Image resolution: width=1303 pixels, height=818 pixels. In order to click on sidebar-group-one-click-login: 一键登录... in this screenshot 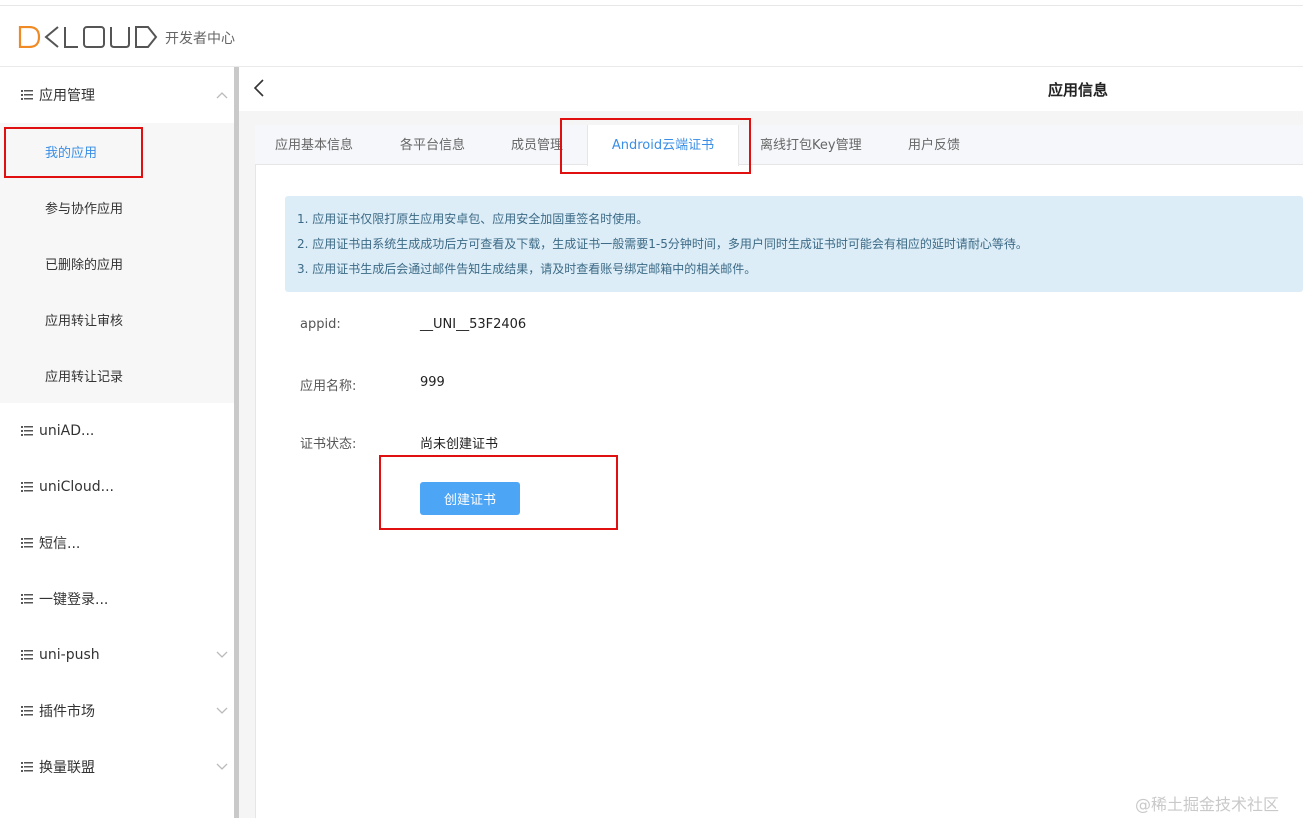, I will do `click(118, 599)`.